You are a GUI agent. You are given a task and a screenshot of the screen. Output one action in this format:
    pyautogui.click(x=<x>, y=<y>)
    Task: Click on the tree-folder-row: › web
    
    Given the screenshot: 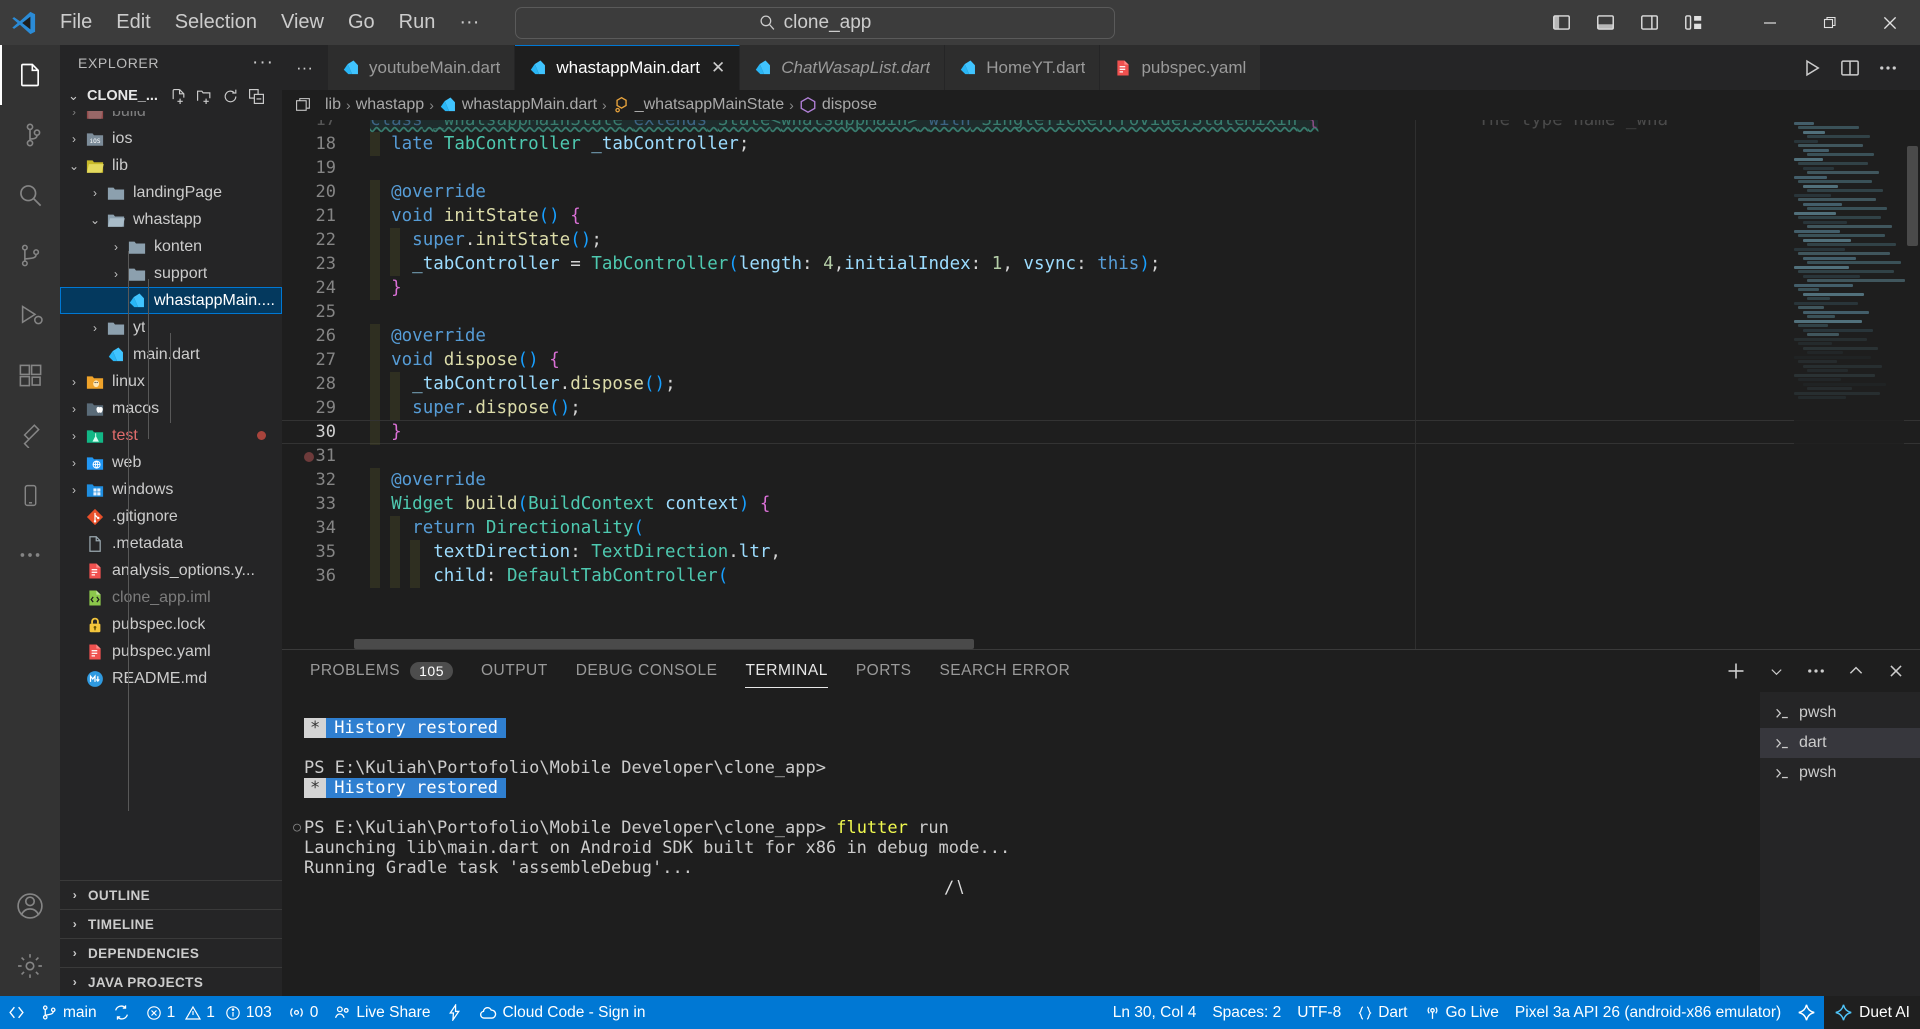 What is the action you would take?
    pyautogui.click(x=171, y=462)
    